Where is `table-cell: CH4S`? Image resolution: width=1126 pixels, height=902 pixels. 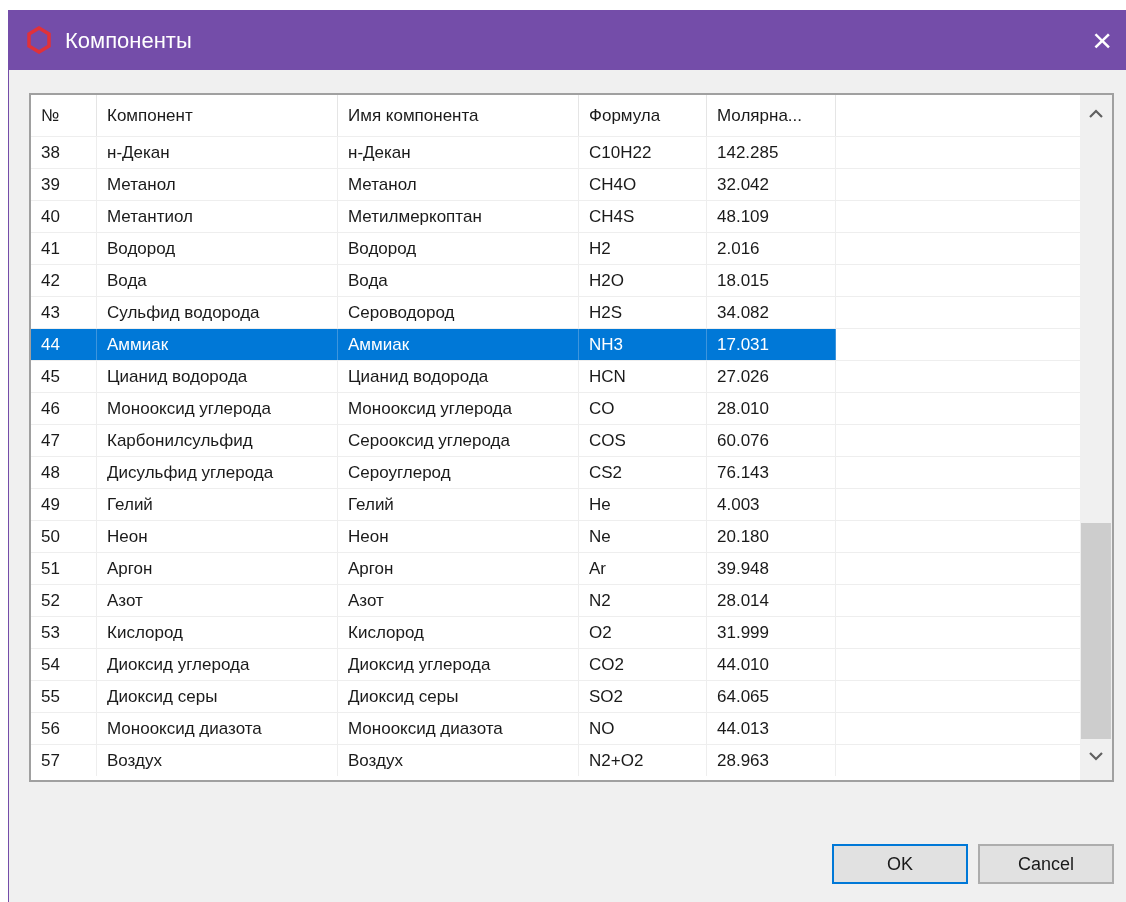 table-cell: CH4S is located at coordinates (643, 216).